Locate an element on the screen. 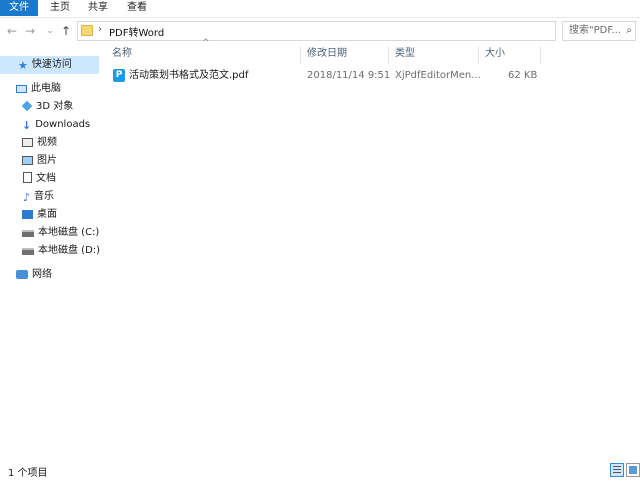 The width and height of the screenshot is (640, 482). nav-item-drive-c: 本地磁盘 (C:) is located at coordinates (49, 233).